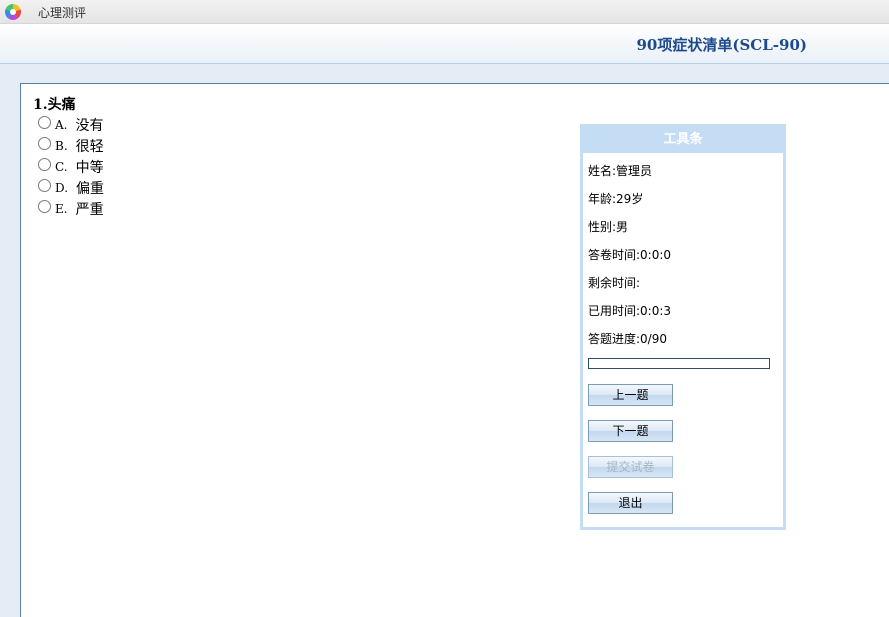 Image resolution: width=889 pixels, height=617 pixels. Describe the element at coordinates (54, 105) in the screenshot. I see `question-text: 1.头痛` at that location.